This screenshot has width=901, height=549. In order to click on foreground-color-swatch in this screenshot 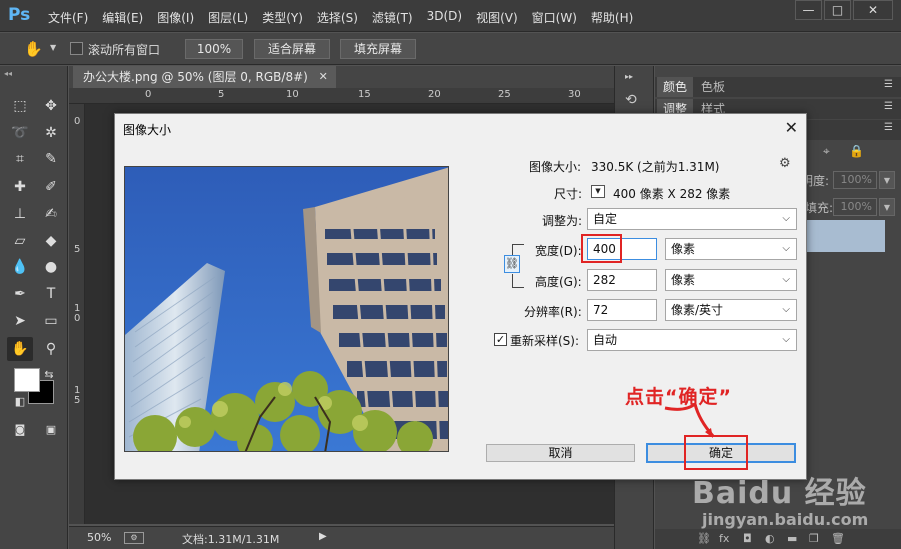, I will do `click(27, 380)`.